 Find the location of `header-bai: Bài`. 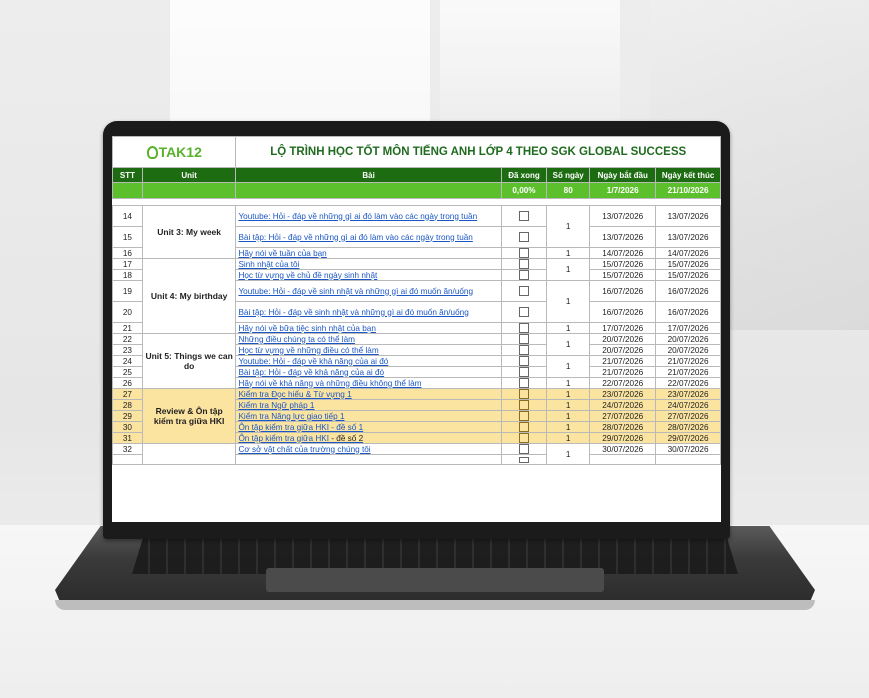

header-bai: Bài is located at coordinates (368, 175).